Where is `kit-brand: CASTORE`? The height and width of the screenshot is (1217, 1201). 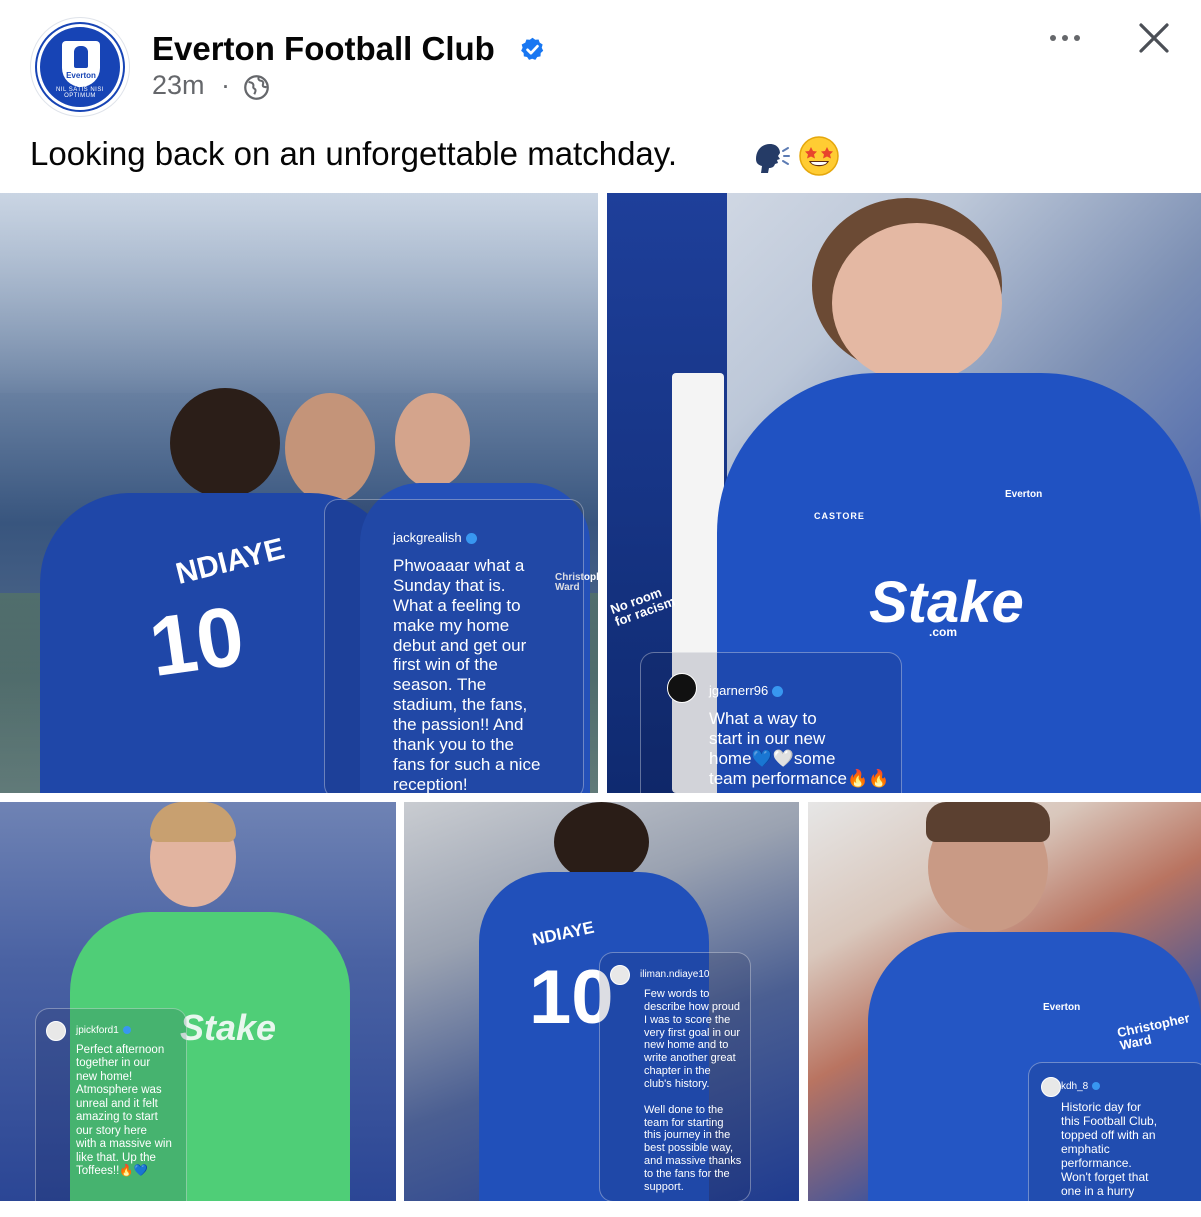
kit-brand: CASTORE is located at coordinates (839, 516).